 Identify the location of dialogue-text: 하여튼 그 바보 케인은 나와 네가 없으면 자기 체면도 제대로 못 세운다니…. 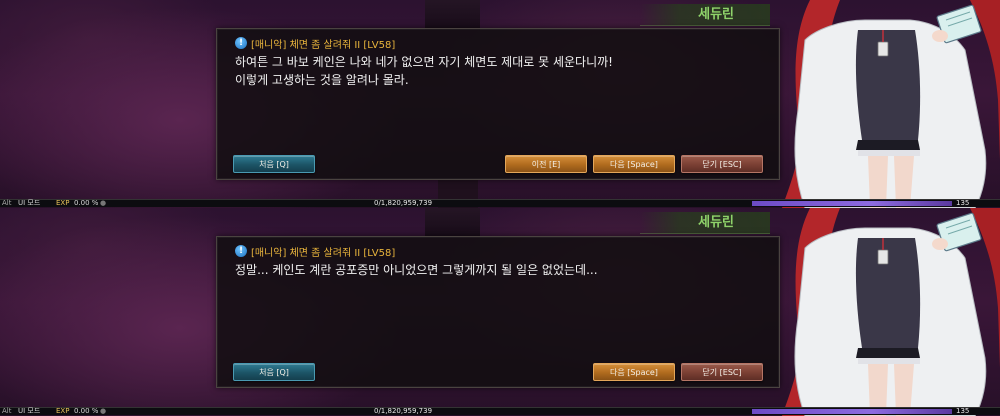
(424, 71).